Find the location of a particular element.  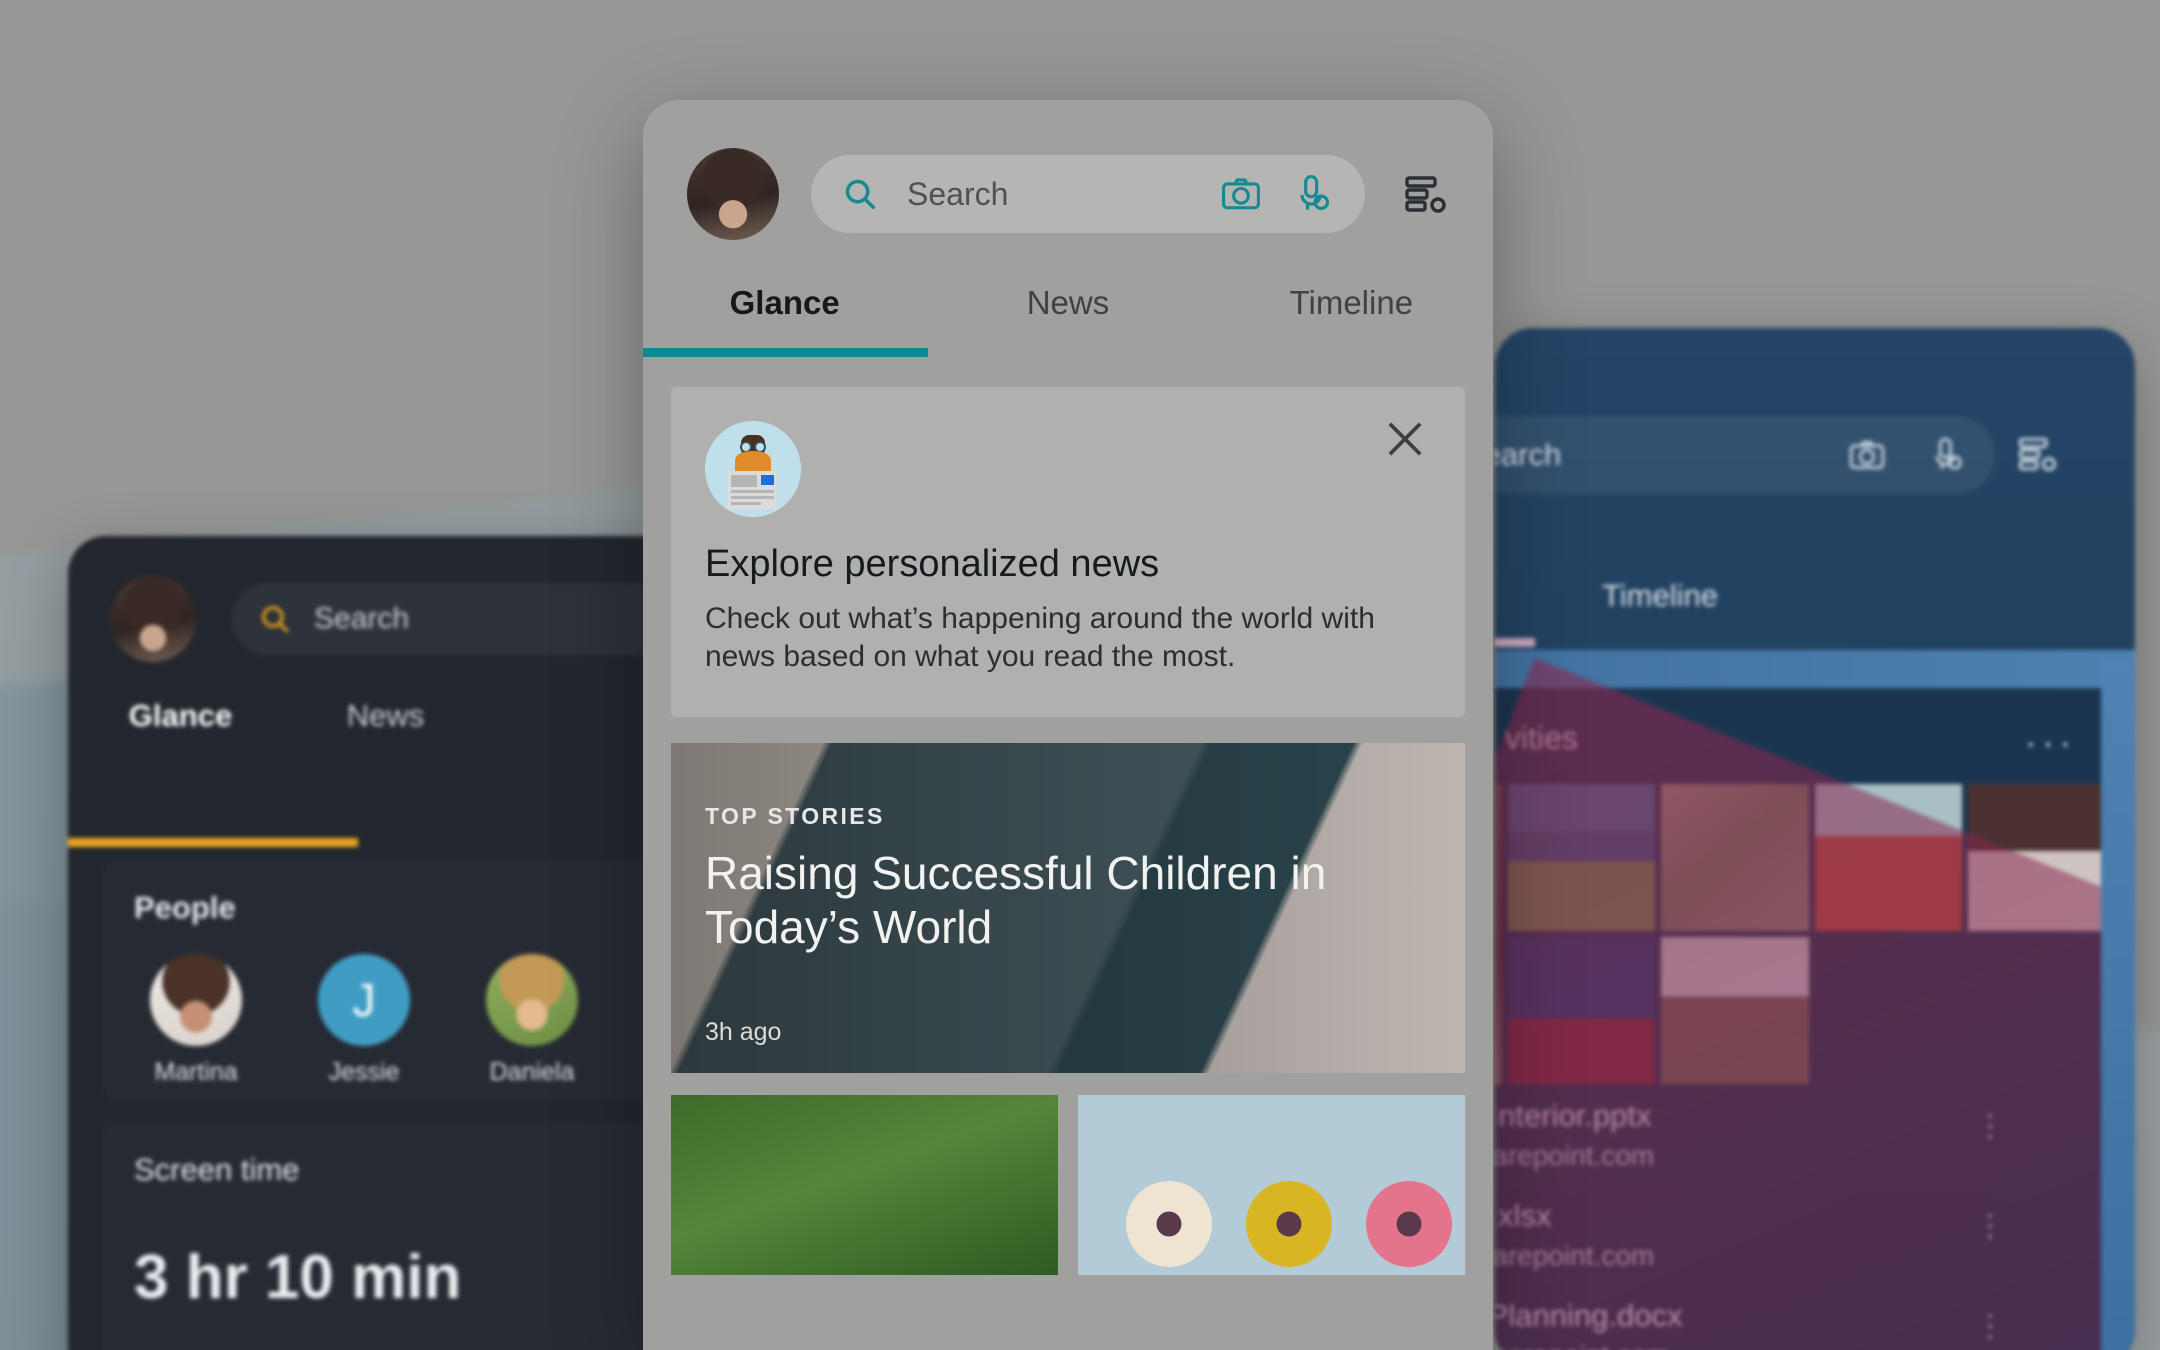

hero-timestamp: 3h ago is located at coordinates (743, 1031).